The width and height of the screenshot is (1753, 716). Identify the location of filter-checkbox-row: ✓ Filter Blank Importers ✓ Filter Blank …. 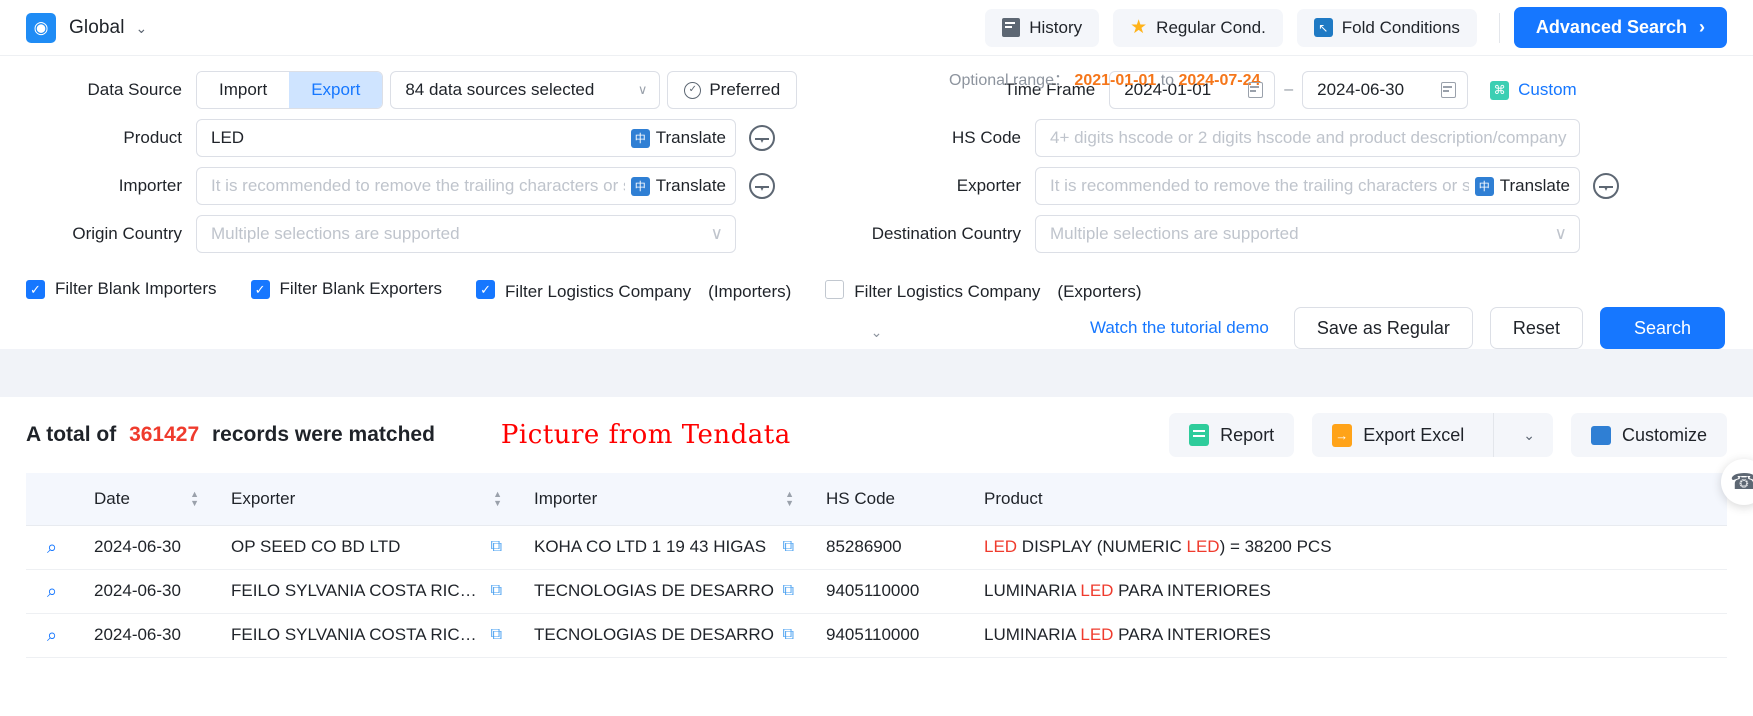
(876, 289).